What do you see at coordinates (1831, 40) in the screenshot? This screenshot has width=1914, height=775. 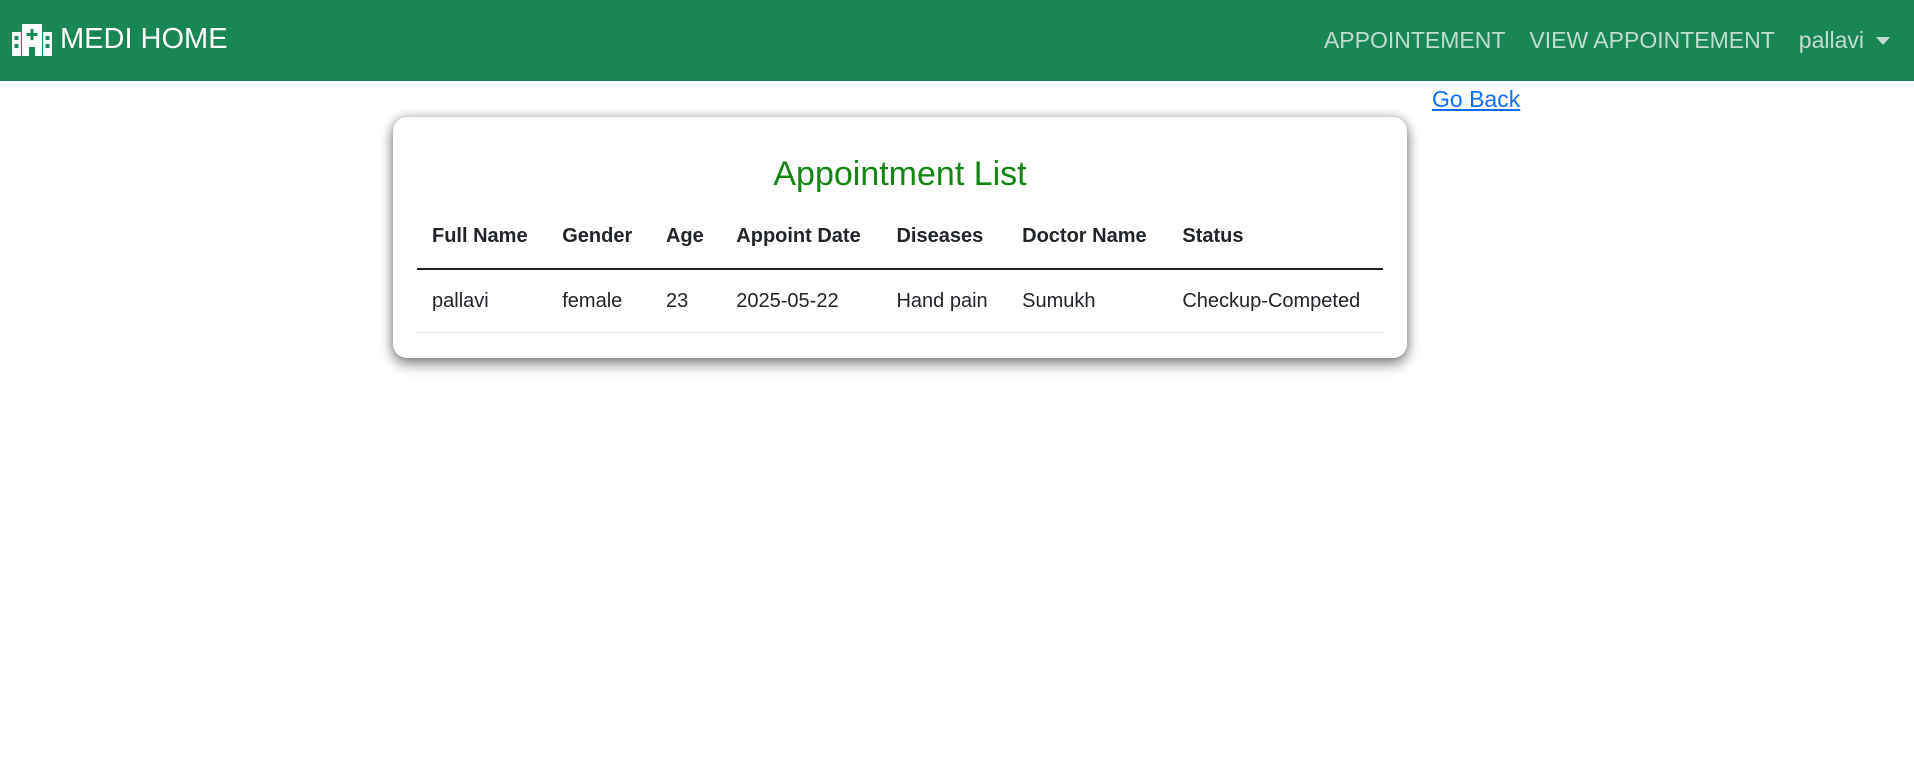 I see `user-name: pallavi` at bounding box center [1831, 40].